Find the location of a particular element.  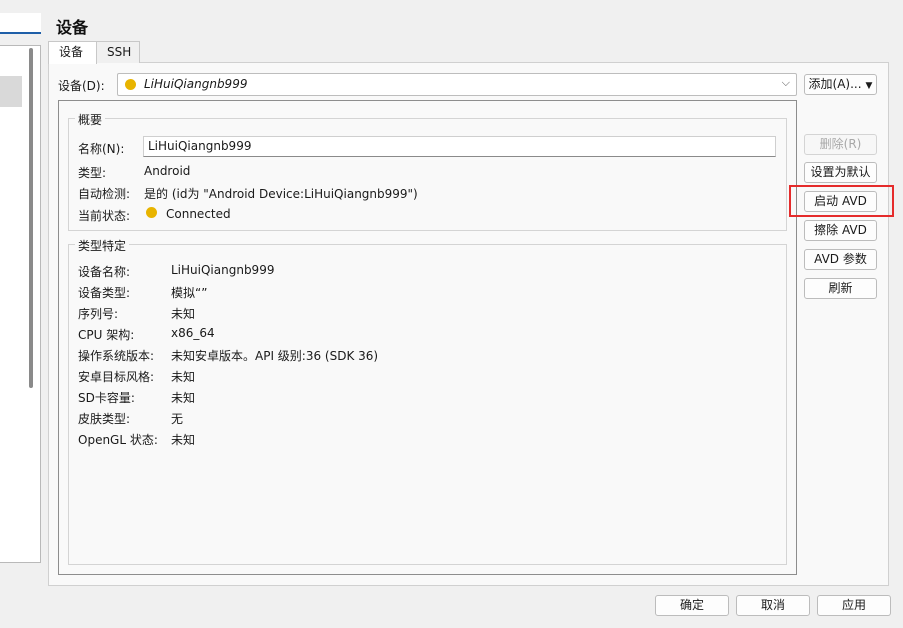

left-scrollbar is located at coordinates (31, 218).